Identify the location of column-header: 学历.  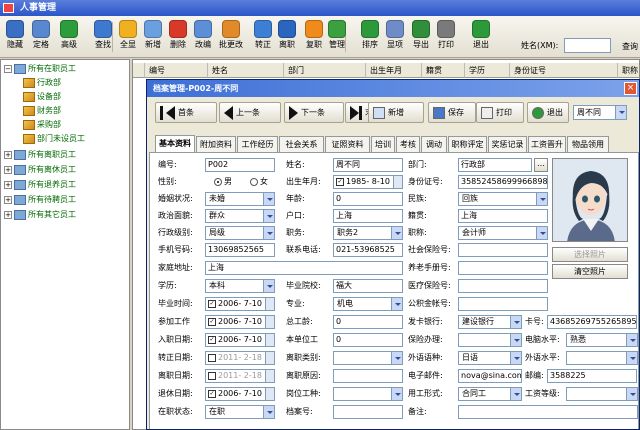
(487, 70).